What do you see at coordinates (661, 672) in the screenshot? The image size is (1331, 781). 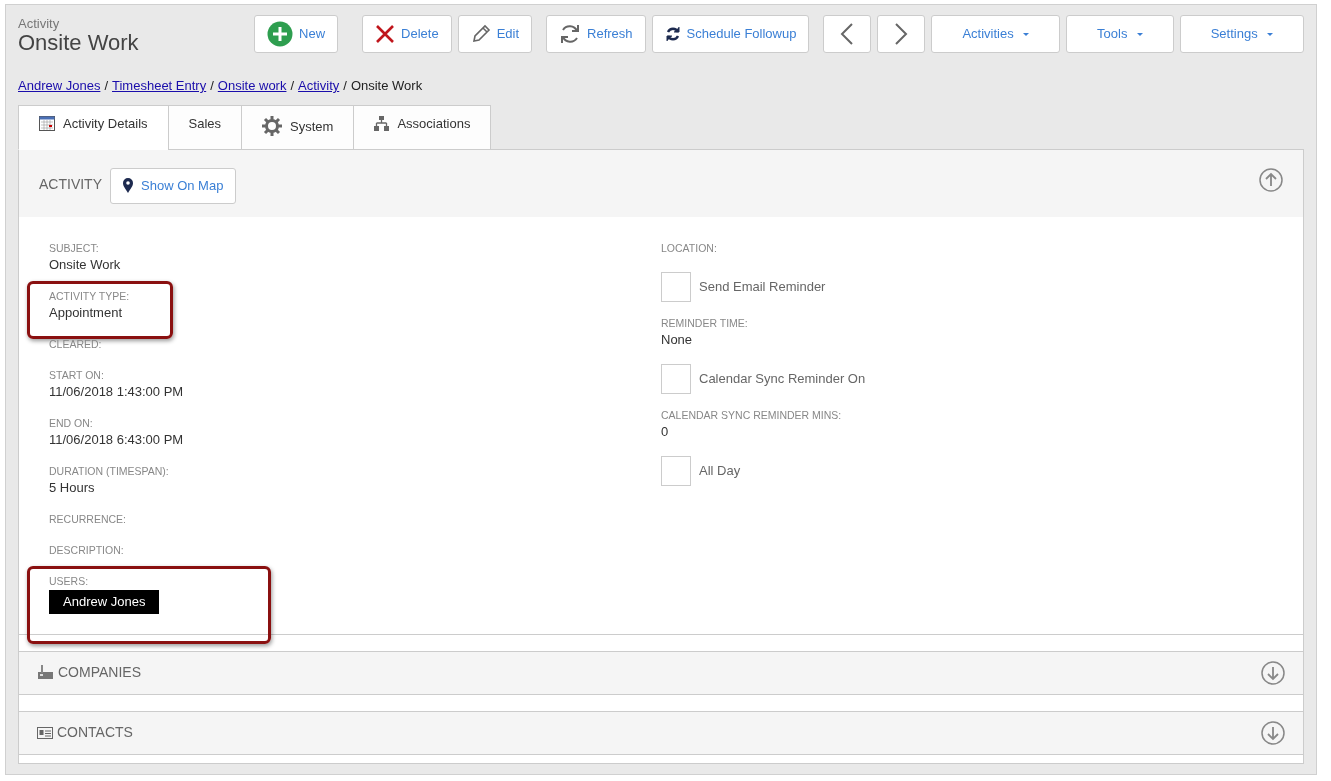 I see `collapsible-section-header: COMPANIES` at bounding box center [661, 672].